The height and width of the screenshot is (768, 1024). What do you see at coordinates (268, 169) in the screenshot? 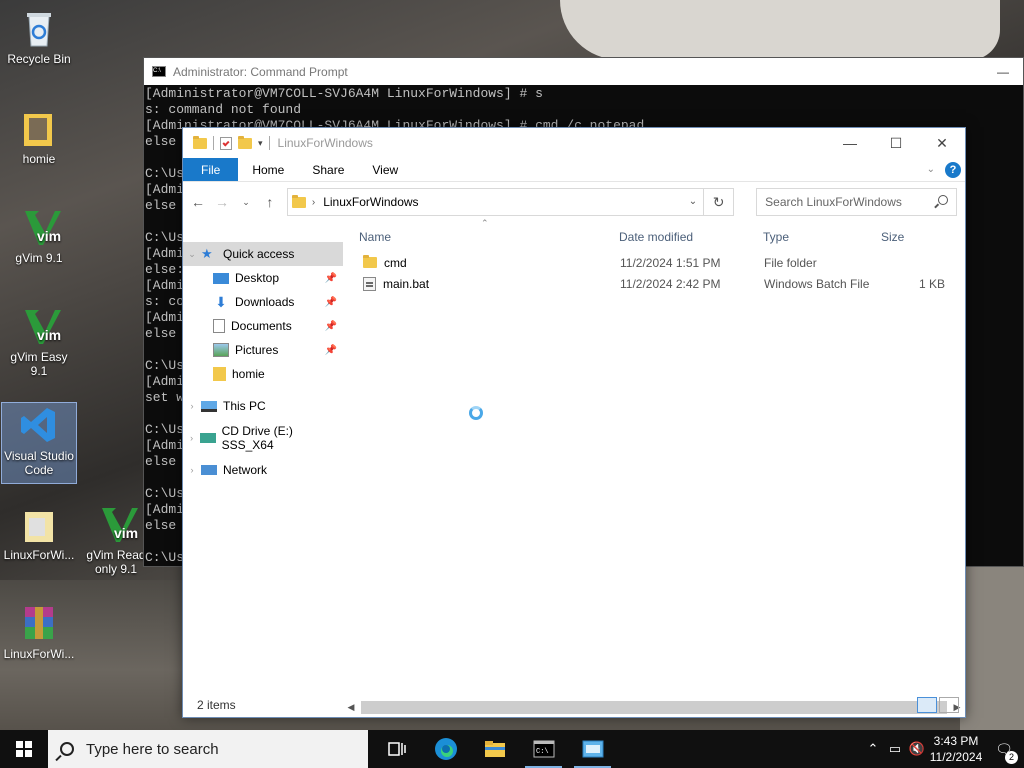
I see `tab-home: Home` at bounding box center [268, 169].